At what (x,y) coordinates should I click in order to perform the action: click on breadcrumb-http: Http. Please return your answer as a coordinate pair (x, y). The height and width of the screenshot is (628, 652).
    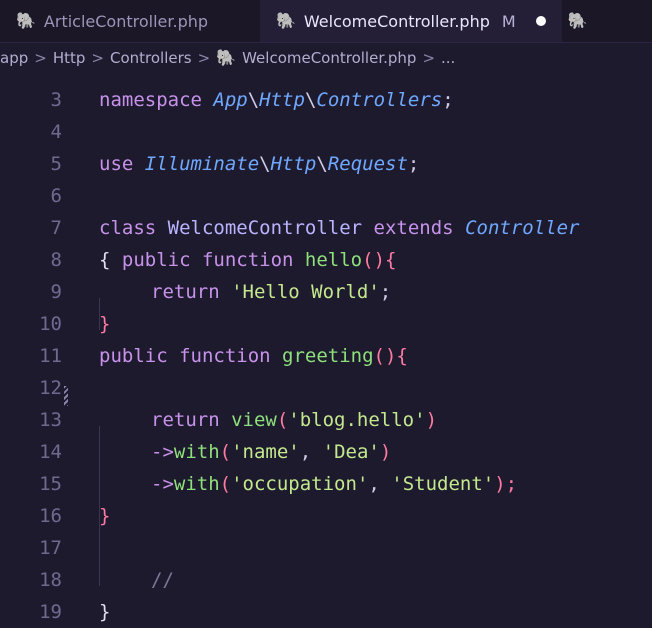
    Looking at the image, I should click on (69, 58).